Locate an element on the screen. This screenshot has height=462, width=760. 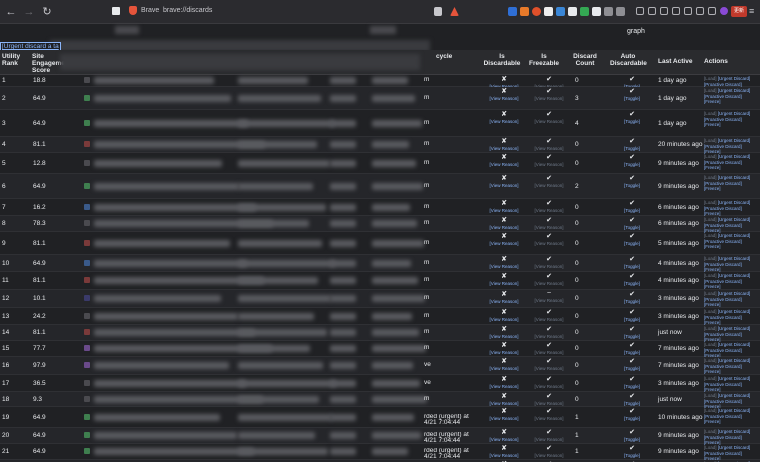
sparkle-icon is located at coordinates (700, 11).